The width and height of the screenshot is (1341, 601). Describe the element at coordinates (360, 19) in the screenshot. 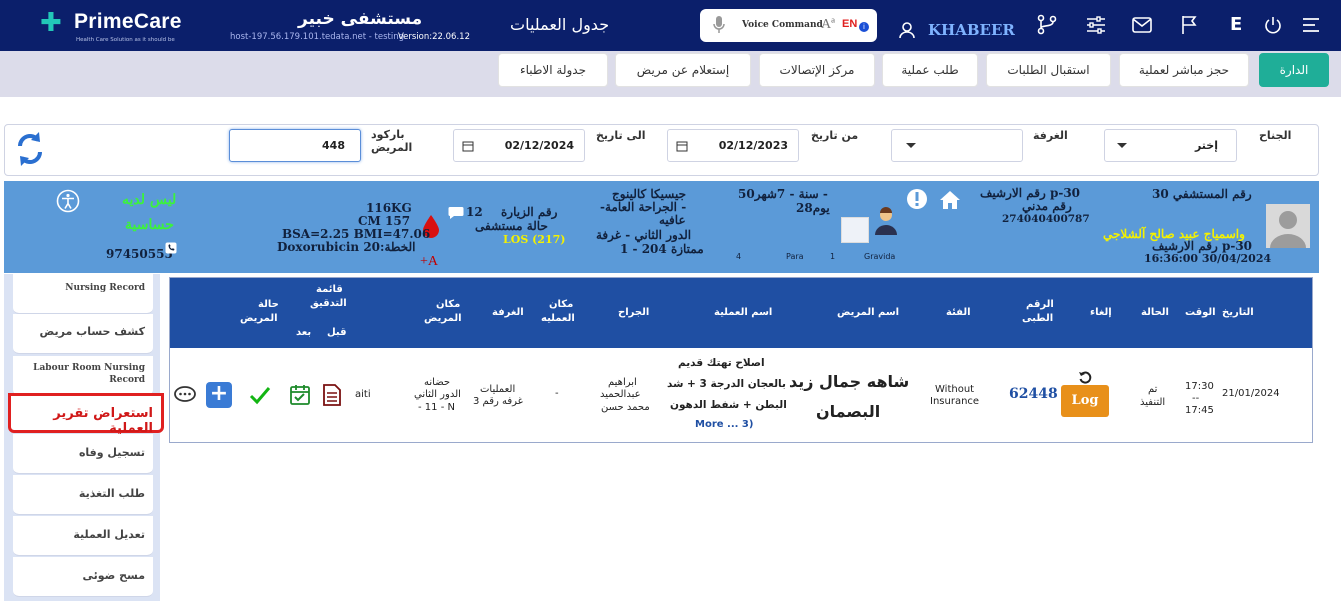

I see `hospital-name: مستشفى خبير` at that location.